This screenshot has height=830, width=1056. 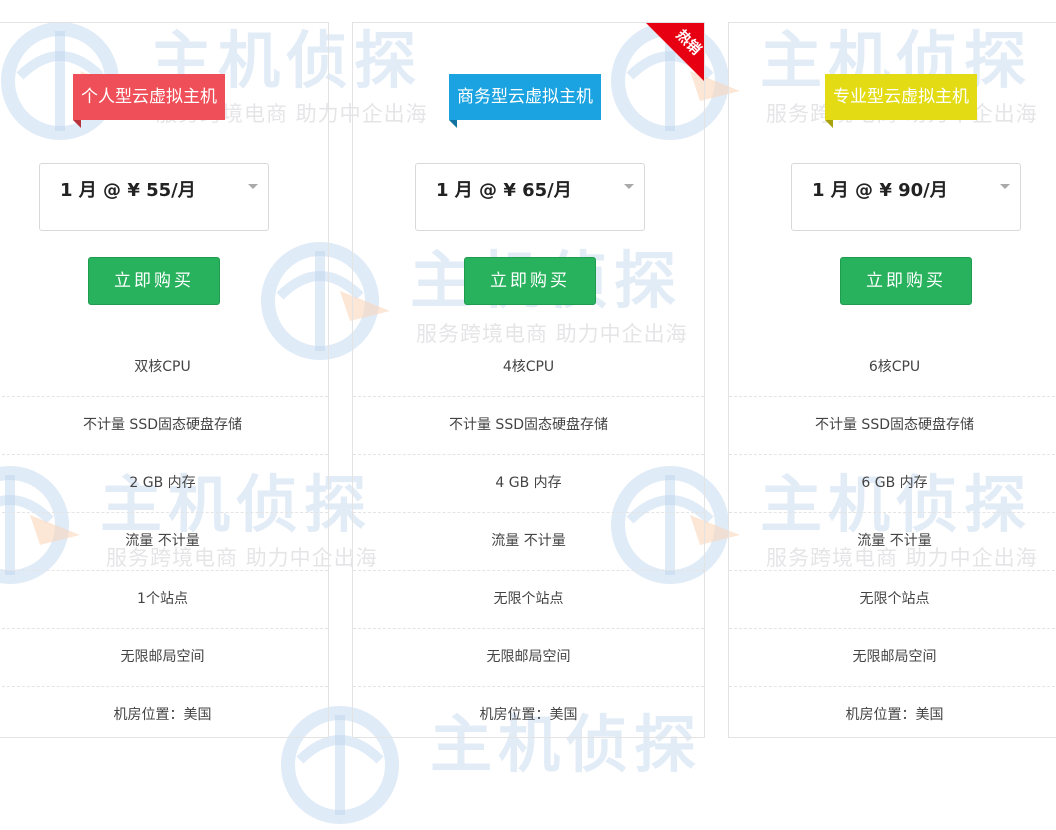 What do you see at coordinates (149, 97) in the screenshot?
I see `plan-name: 个人型云虚拟主机` at bounding box center [149, 97].